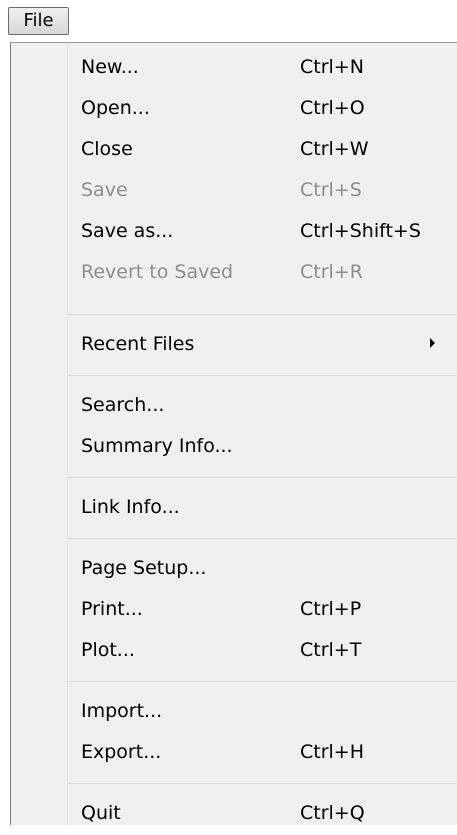 The image size is (457, 835). What do you see at coordinates (234, 69) in the screenshot?
I see `menu-item-new: New... Ctrl+N` at bounding box center [234, 69].